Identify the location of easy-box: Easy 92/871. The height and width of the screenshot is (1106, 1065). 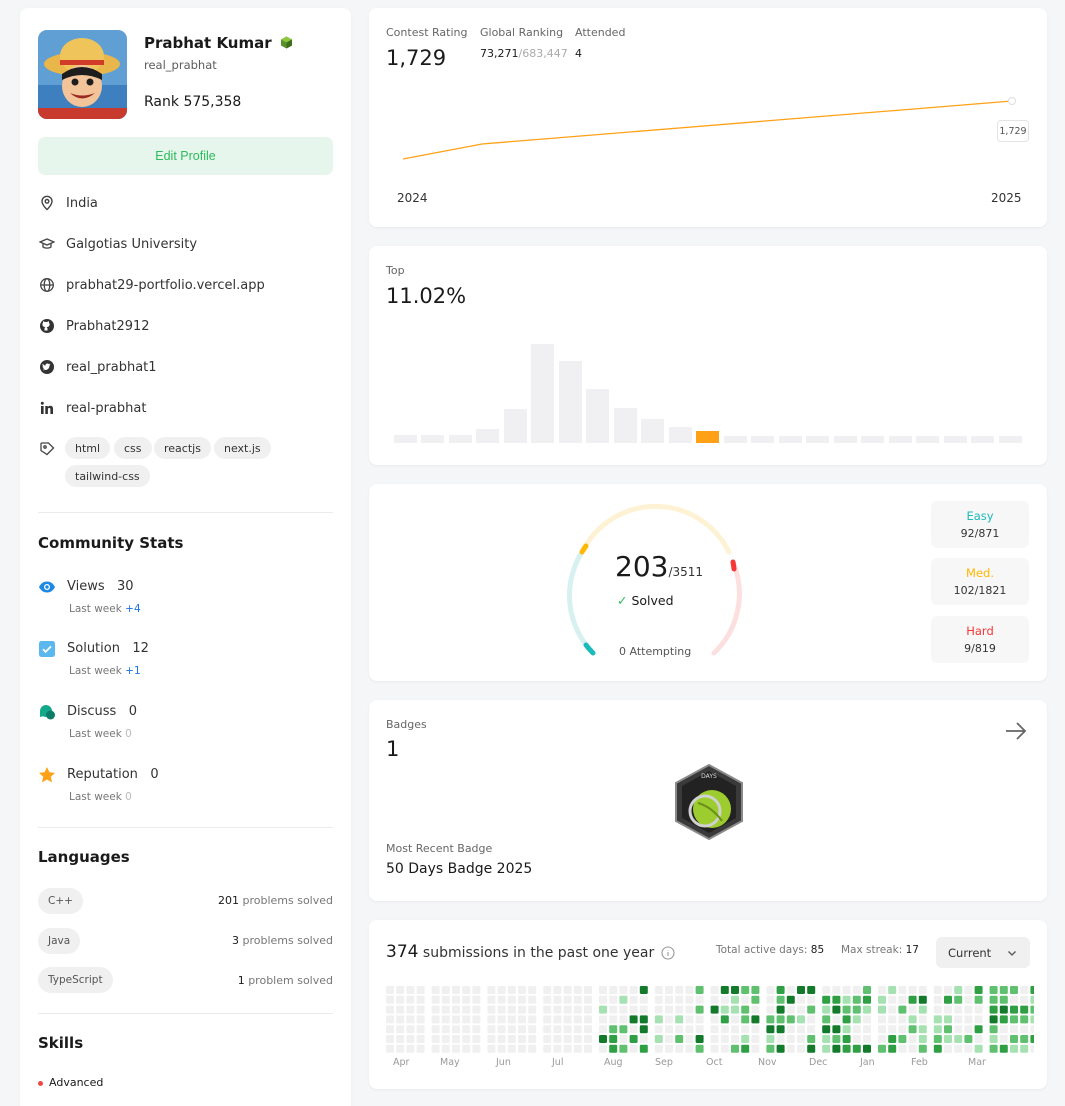
(980, 524).